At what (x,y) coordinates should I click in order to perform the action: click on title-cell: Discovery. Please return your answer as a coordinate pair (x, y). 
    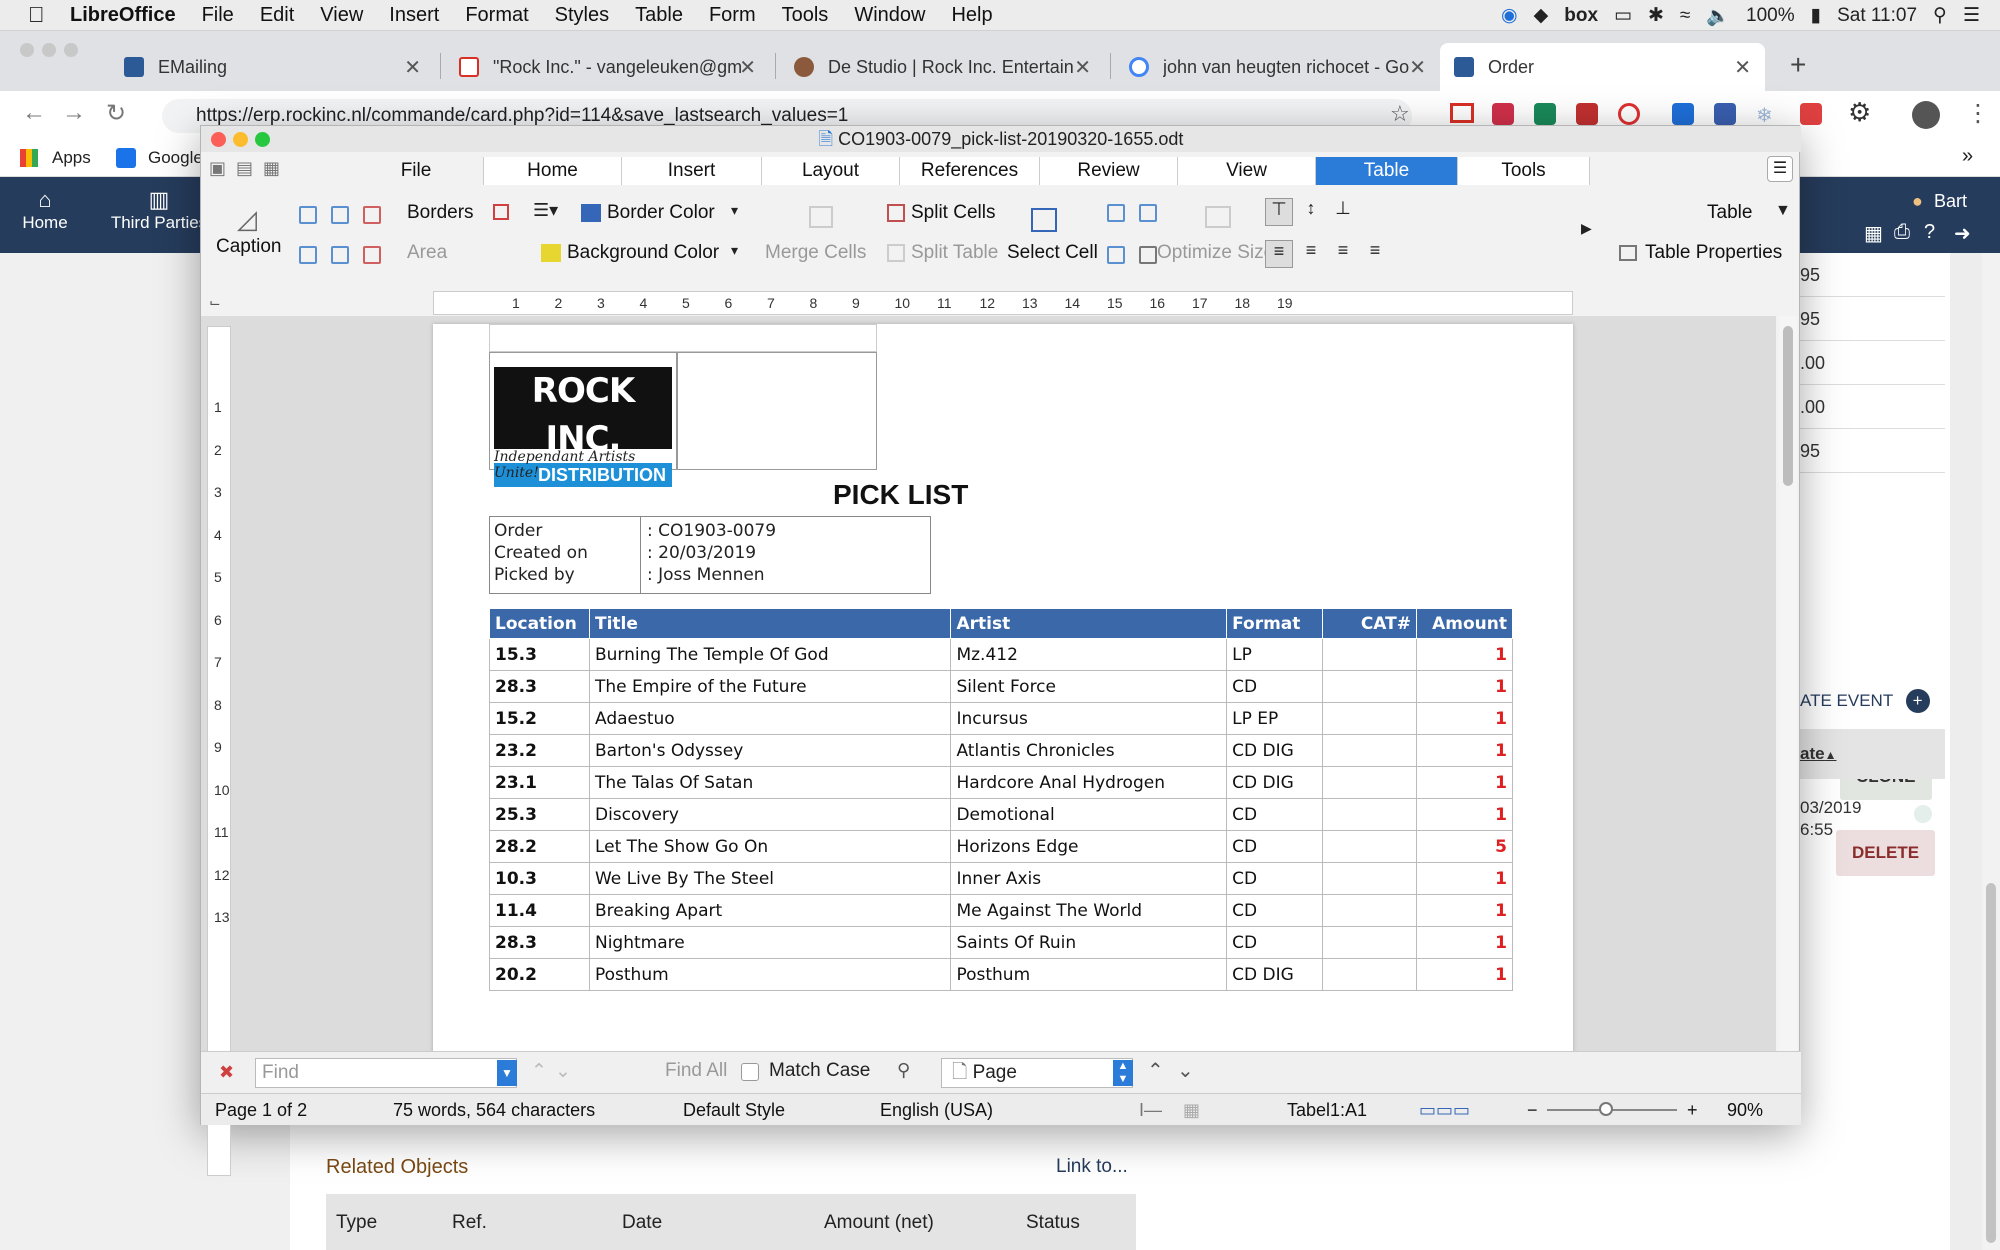
    Looking at the image, I should click on (770, 814).